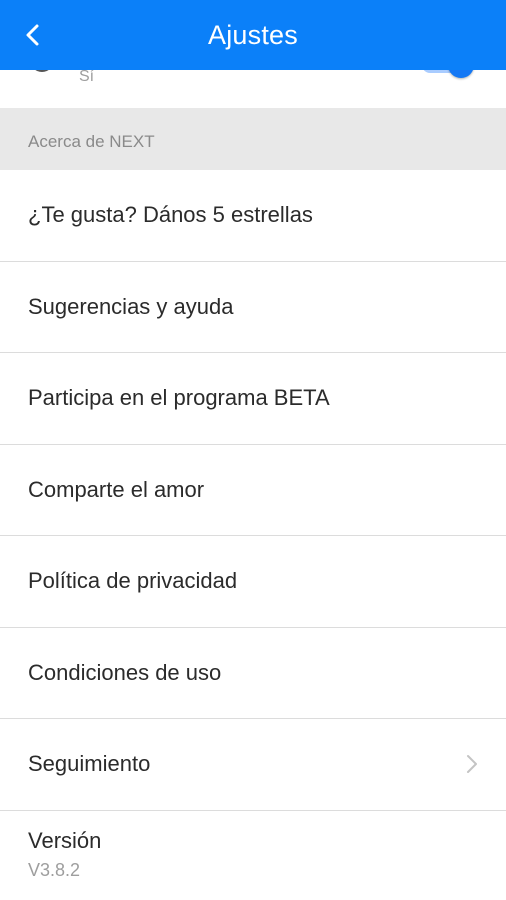  I want to click on feedback-help-item: Sugerencias y ayuda, so click(253, 307).